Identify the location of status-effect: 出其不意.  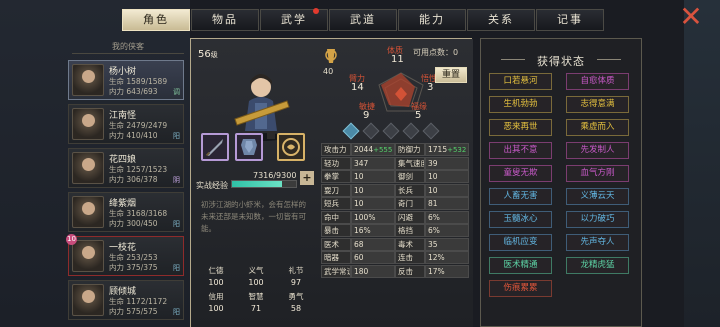
(520, 150).